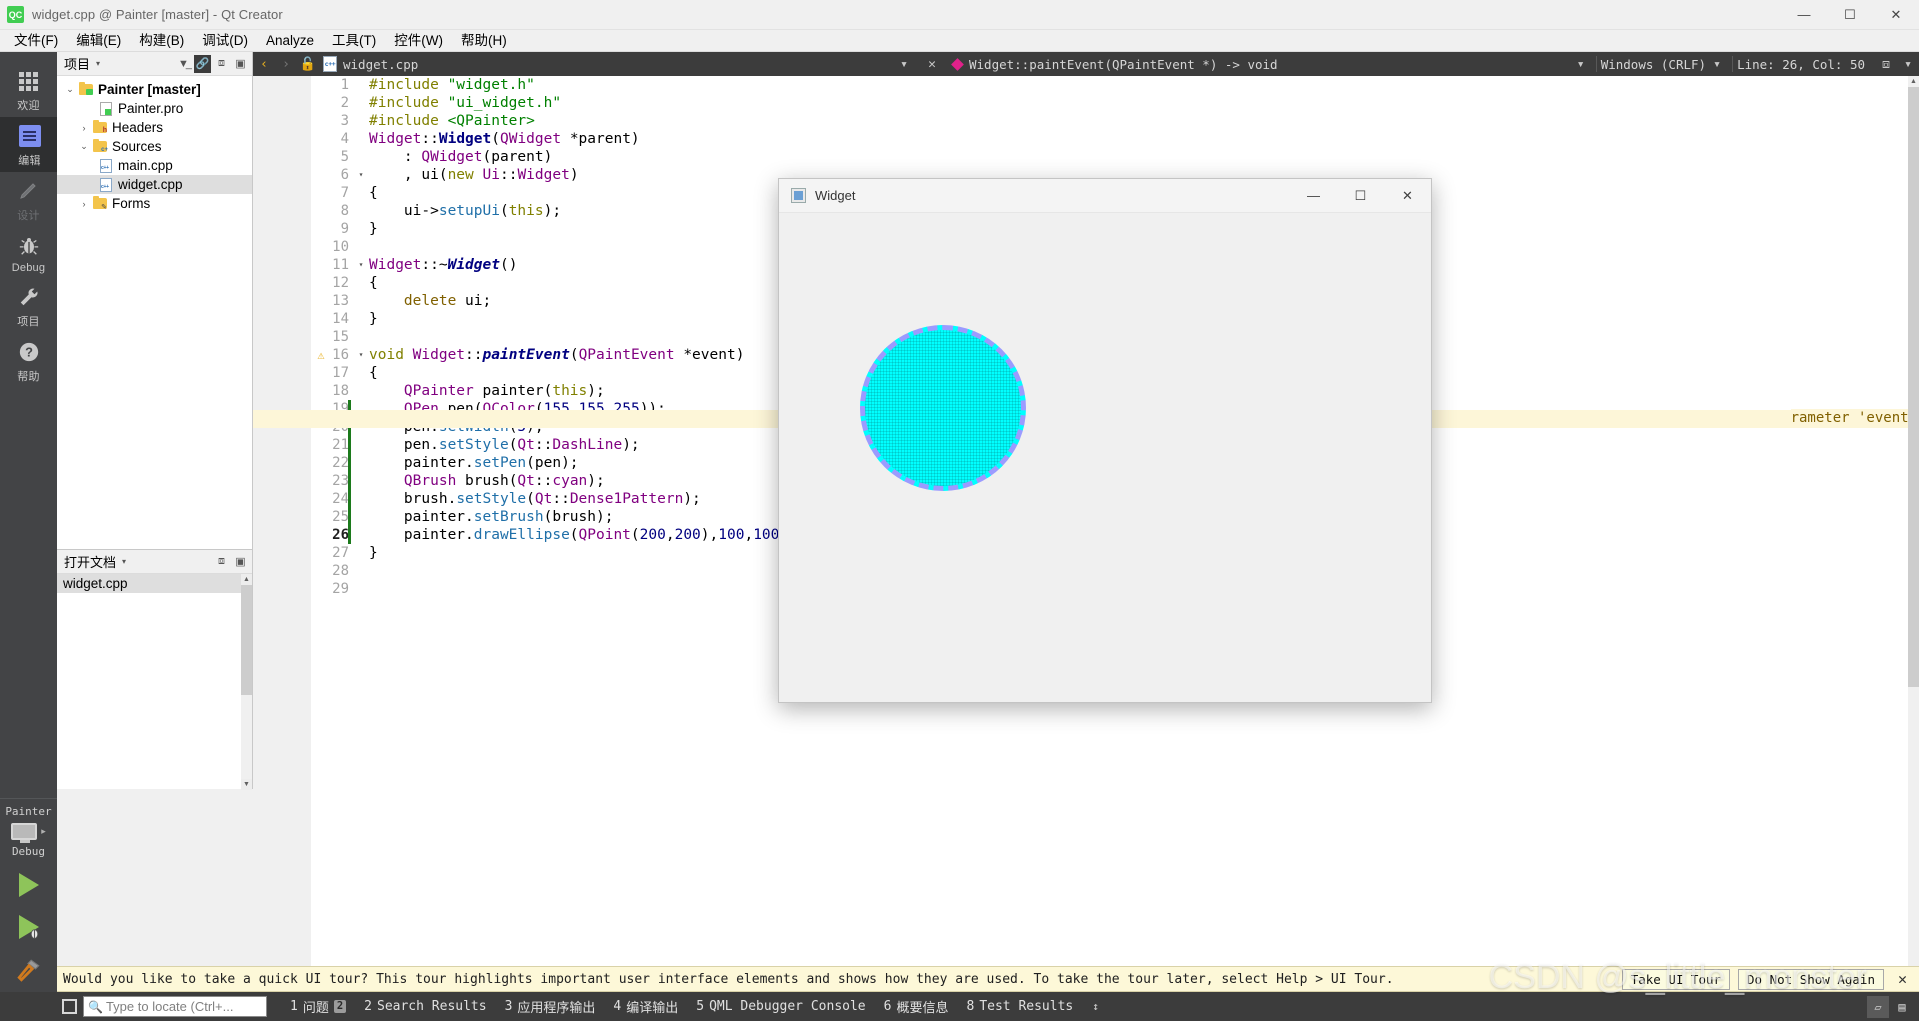  Describe the element at coordinates (154, 165) in the screenshot. I see `tree-item-main-cpp: main.cpp` at that location.